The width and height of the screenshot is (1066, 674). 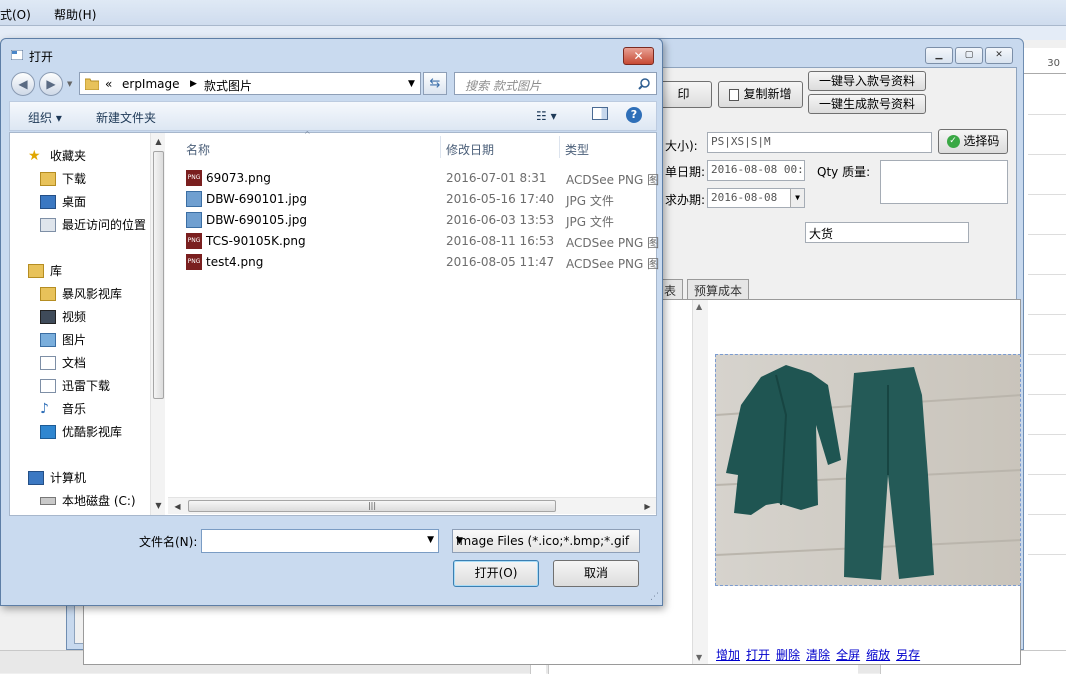 What do you see at coordinates (654, 597) in the screenshot?
I see `resize-grip-icon: ⋰` at bounding box center [654, 597].